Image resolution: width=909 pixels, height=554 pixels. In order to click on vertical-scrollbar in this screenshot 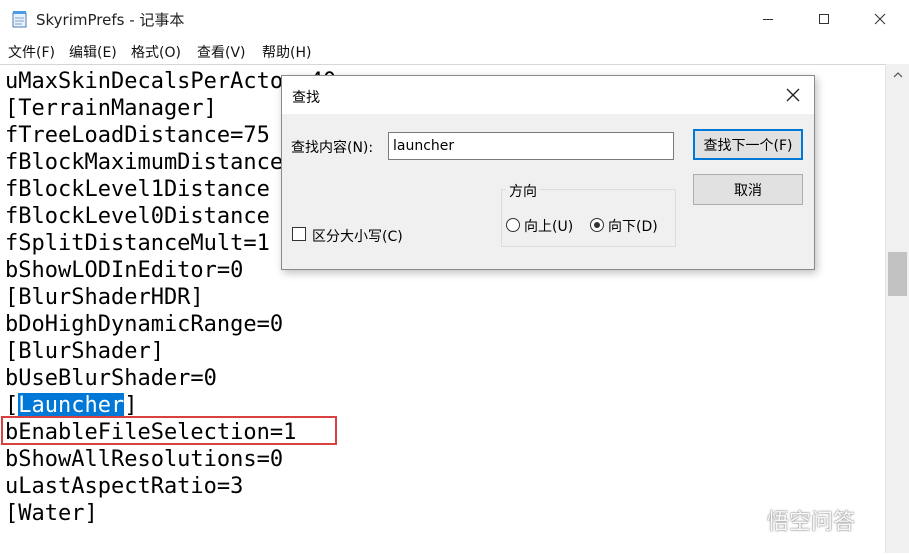, I will do `click(897, 308)`.